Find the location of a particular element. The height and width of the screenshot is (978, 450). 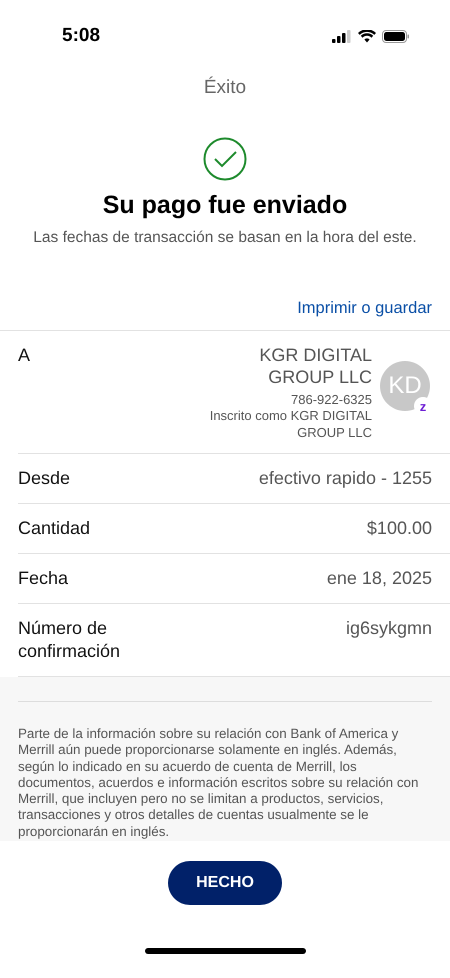

detail-label: A is located at coordinates (24, 355).